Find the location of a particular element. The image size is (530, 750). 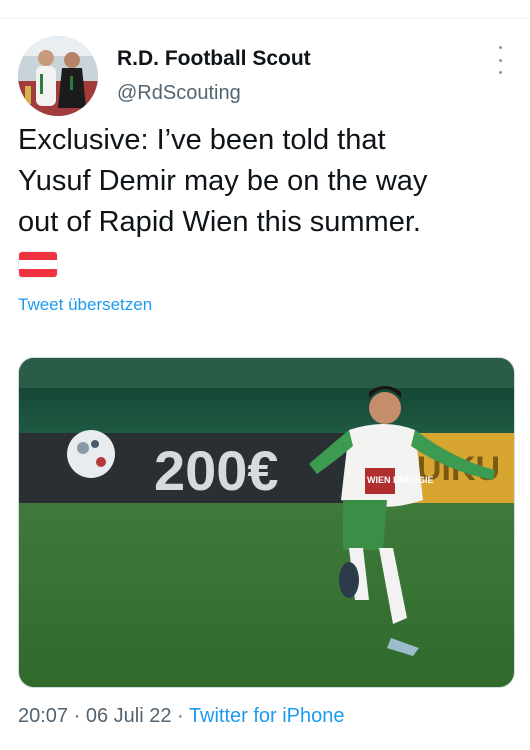

flag-stripe-top is located at coordinates (38, 256).